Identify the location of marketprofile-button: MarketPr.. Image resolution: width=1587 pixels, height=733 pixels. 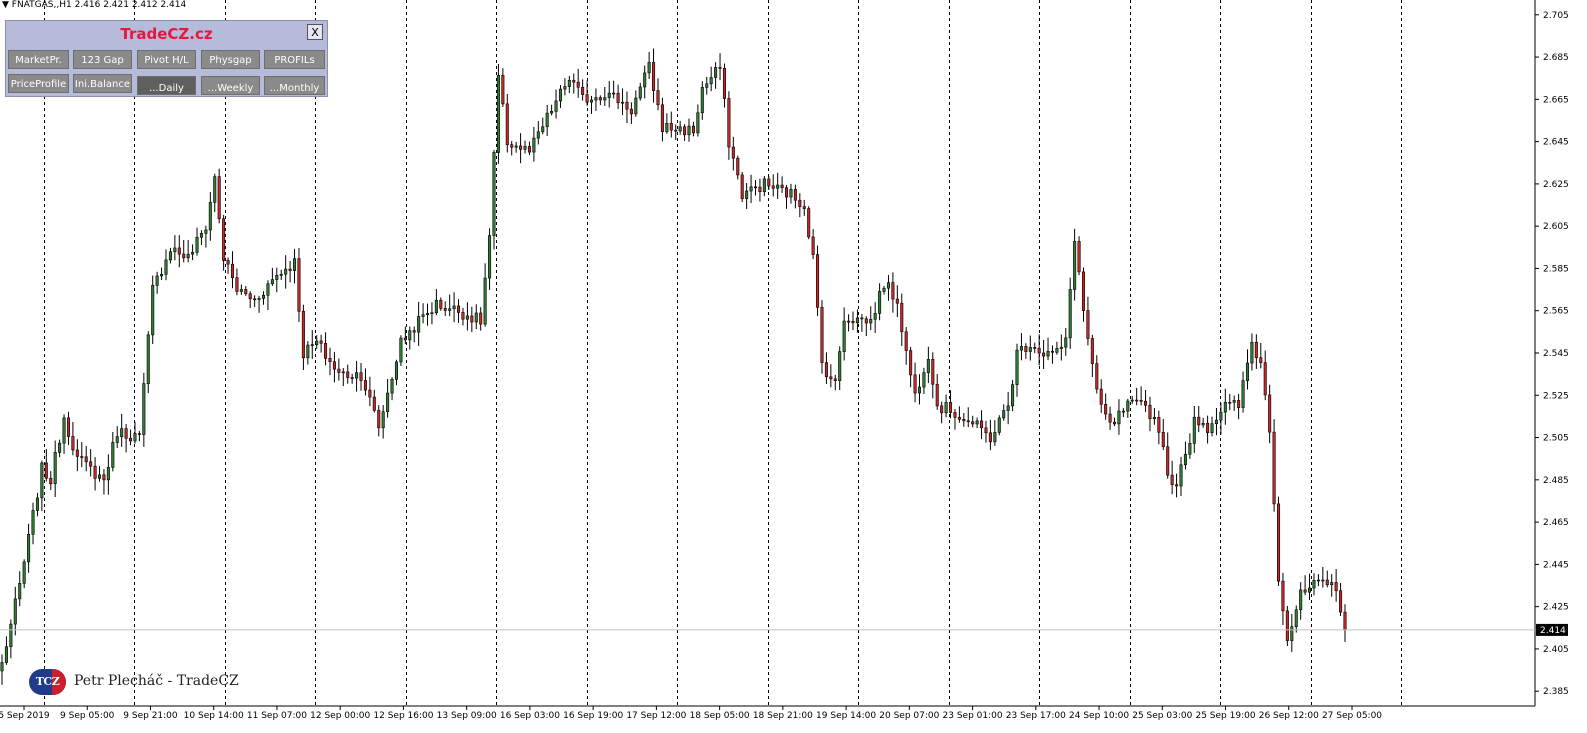
(38, 59).